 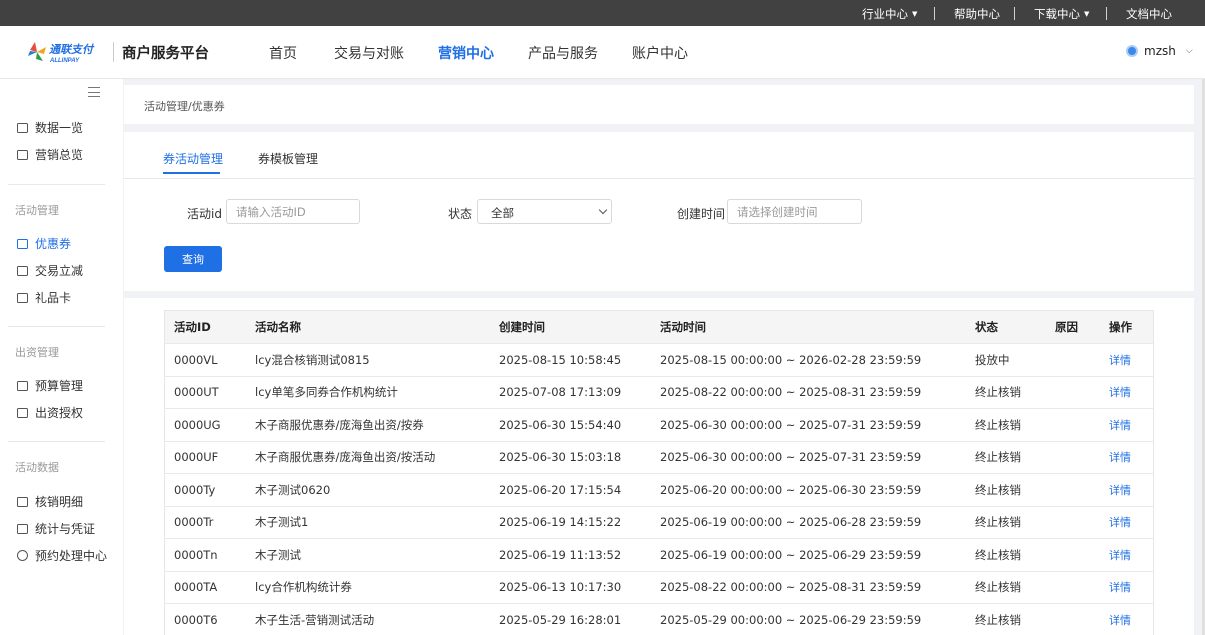 What do you see at coordinates (1066, 327) in the screenshot?
I see `header-reason: 原因` at bounding box center [1066, 327].